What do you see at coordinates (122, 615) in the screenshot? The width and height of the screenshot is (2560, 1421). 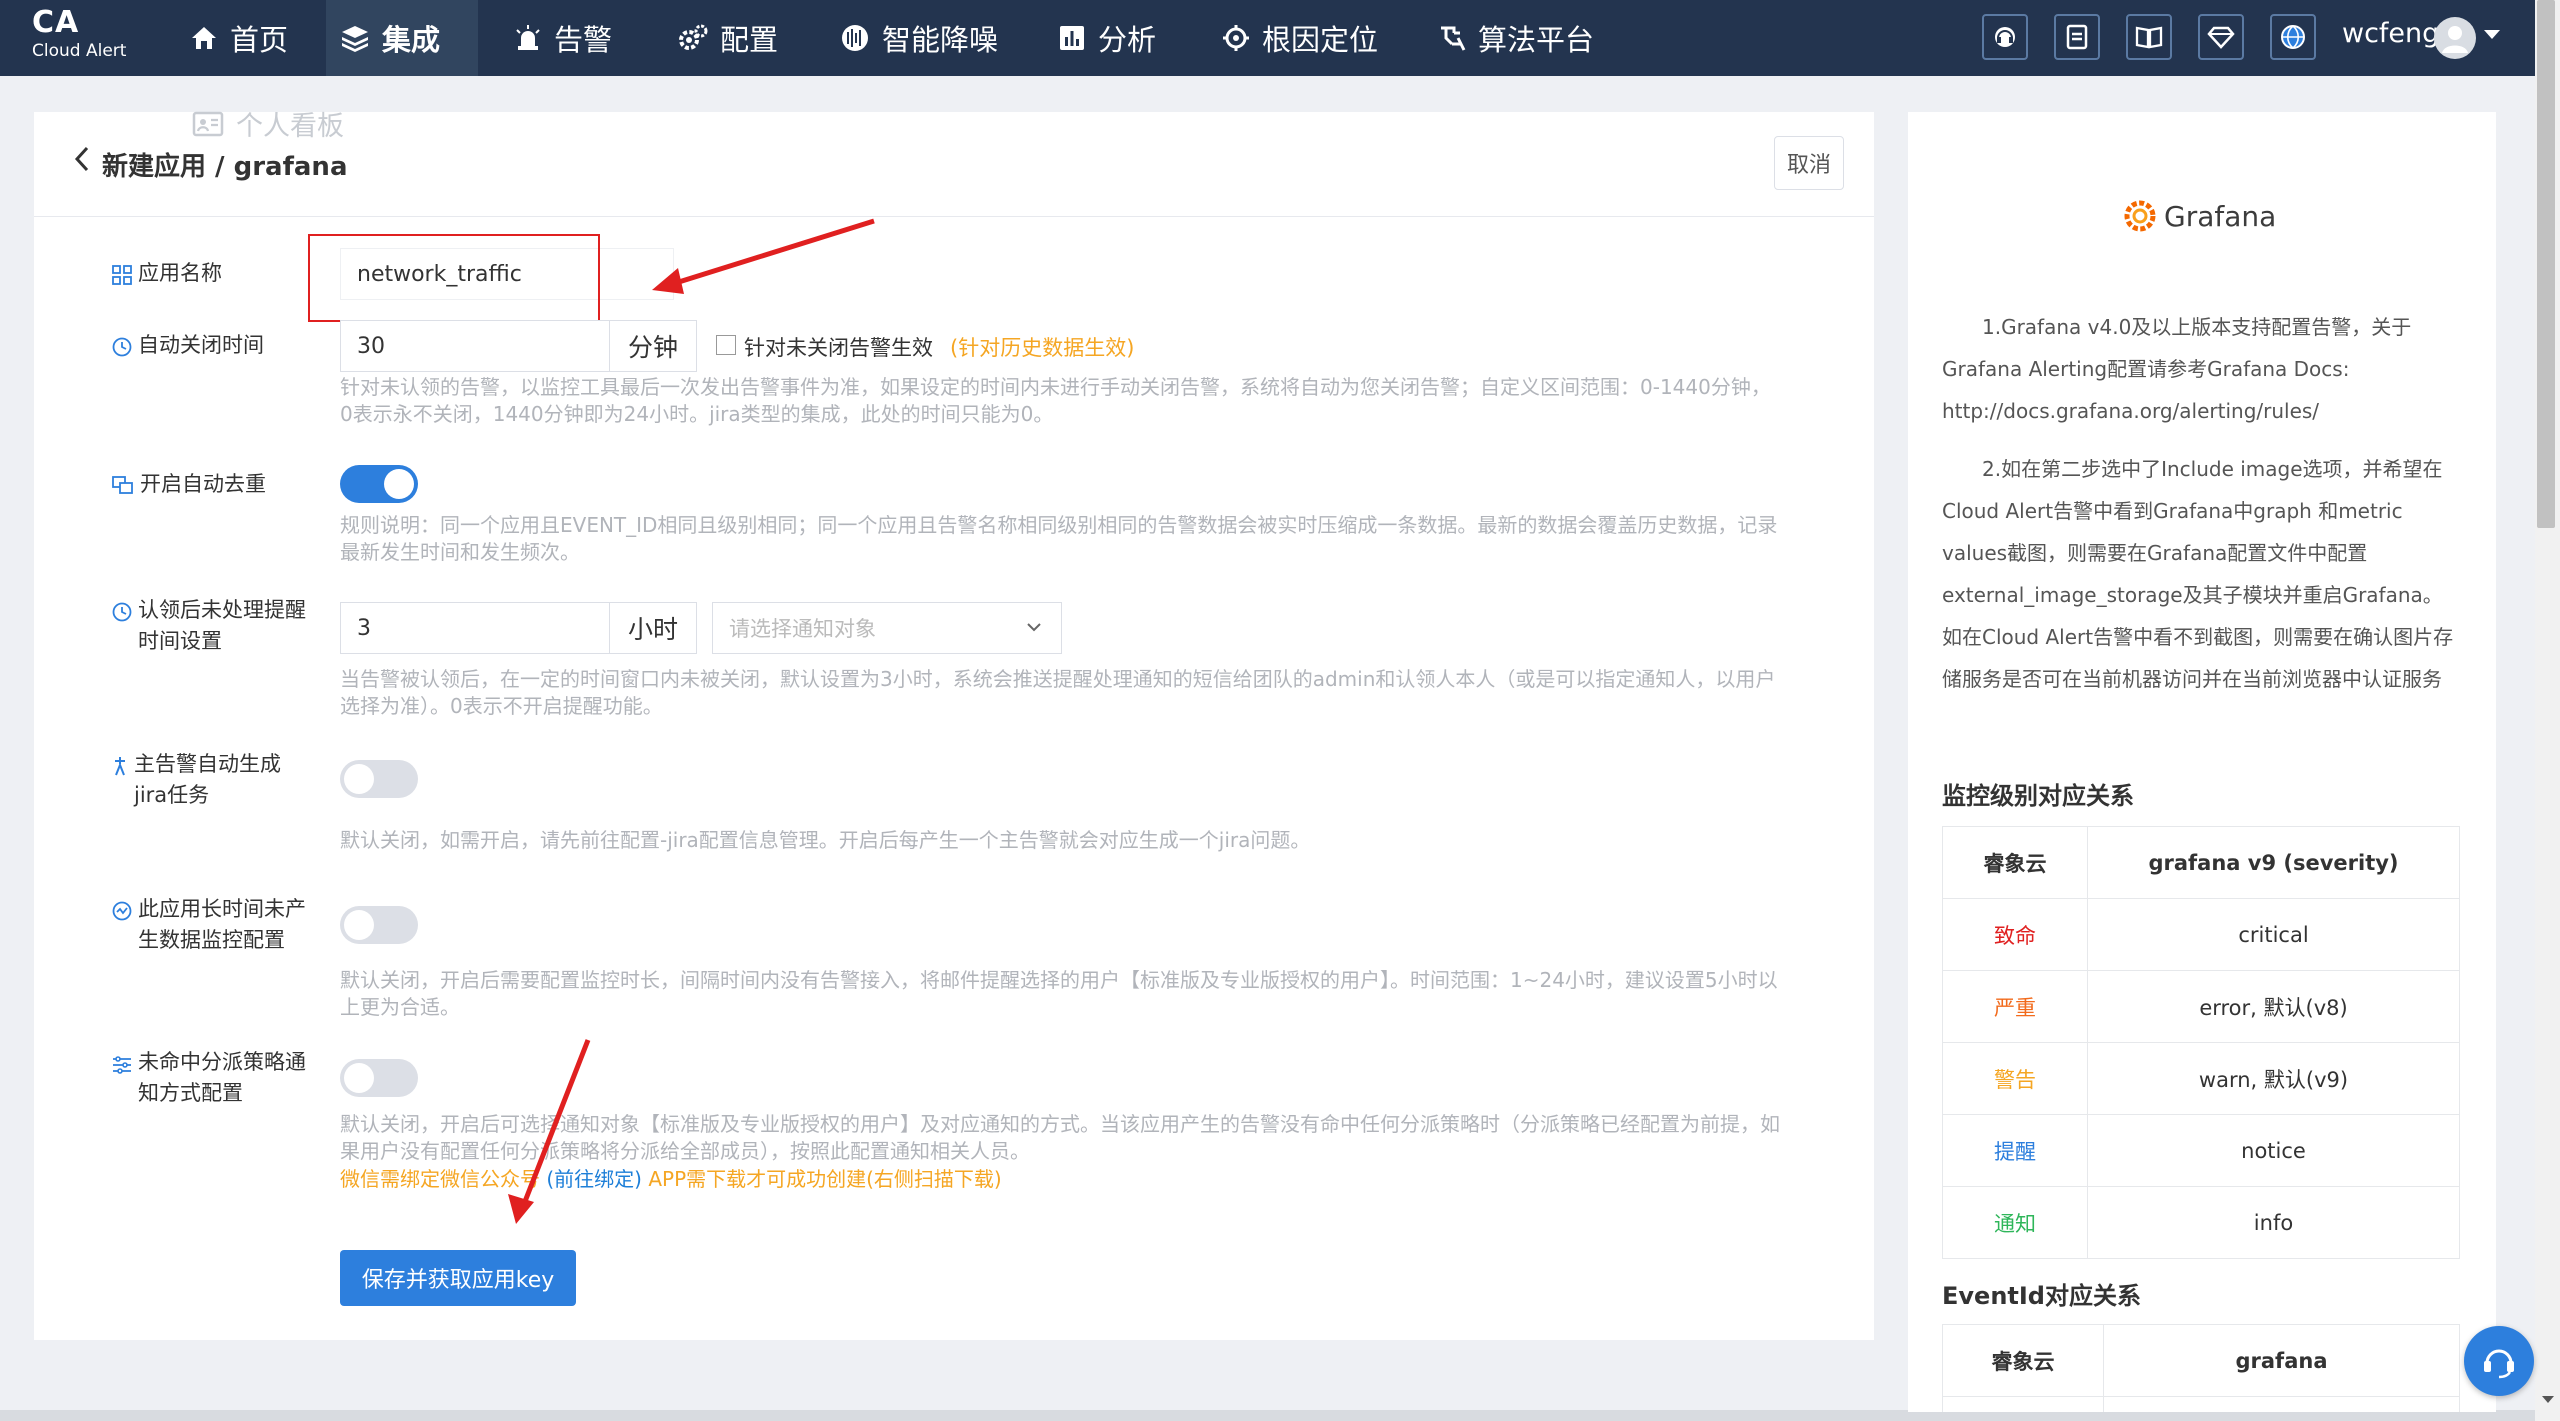 I see `clock-icon` at bounding box center [122, 615].